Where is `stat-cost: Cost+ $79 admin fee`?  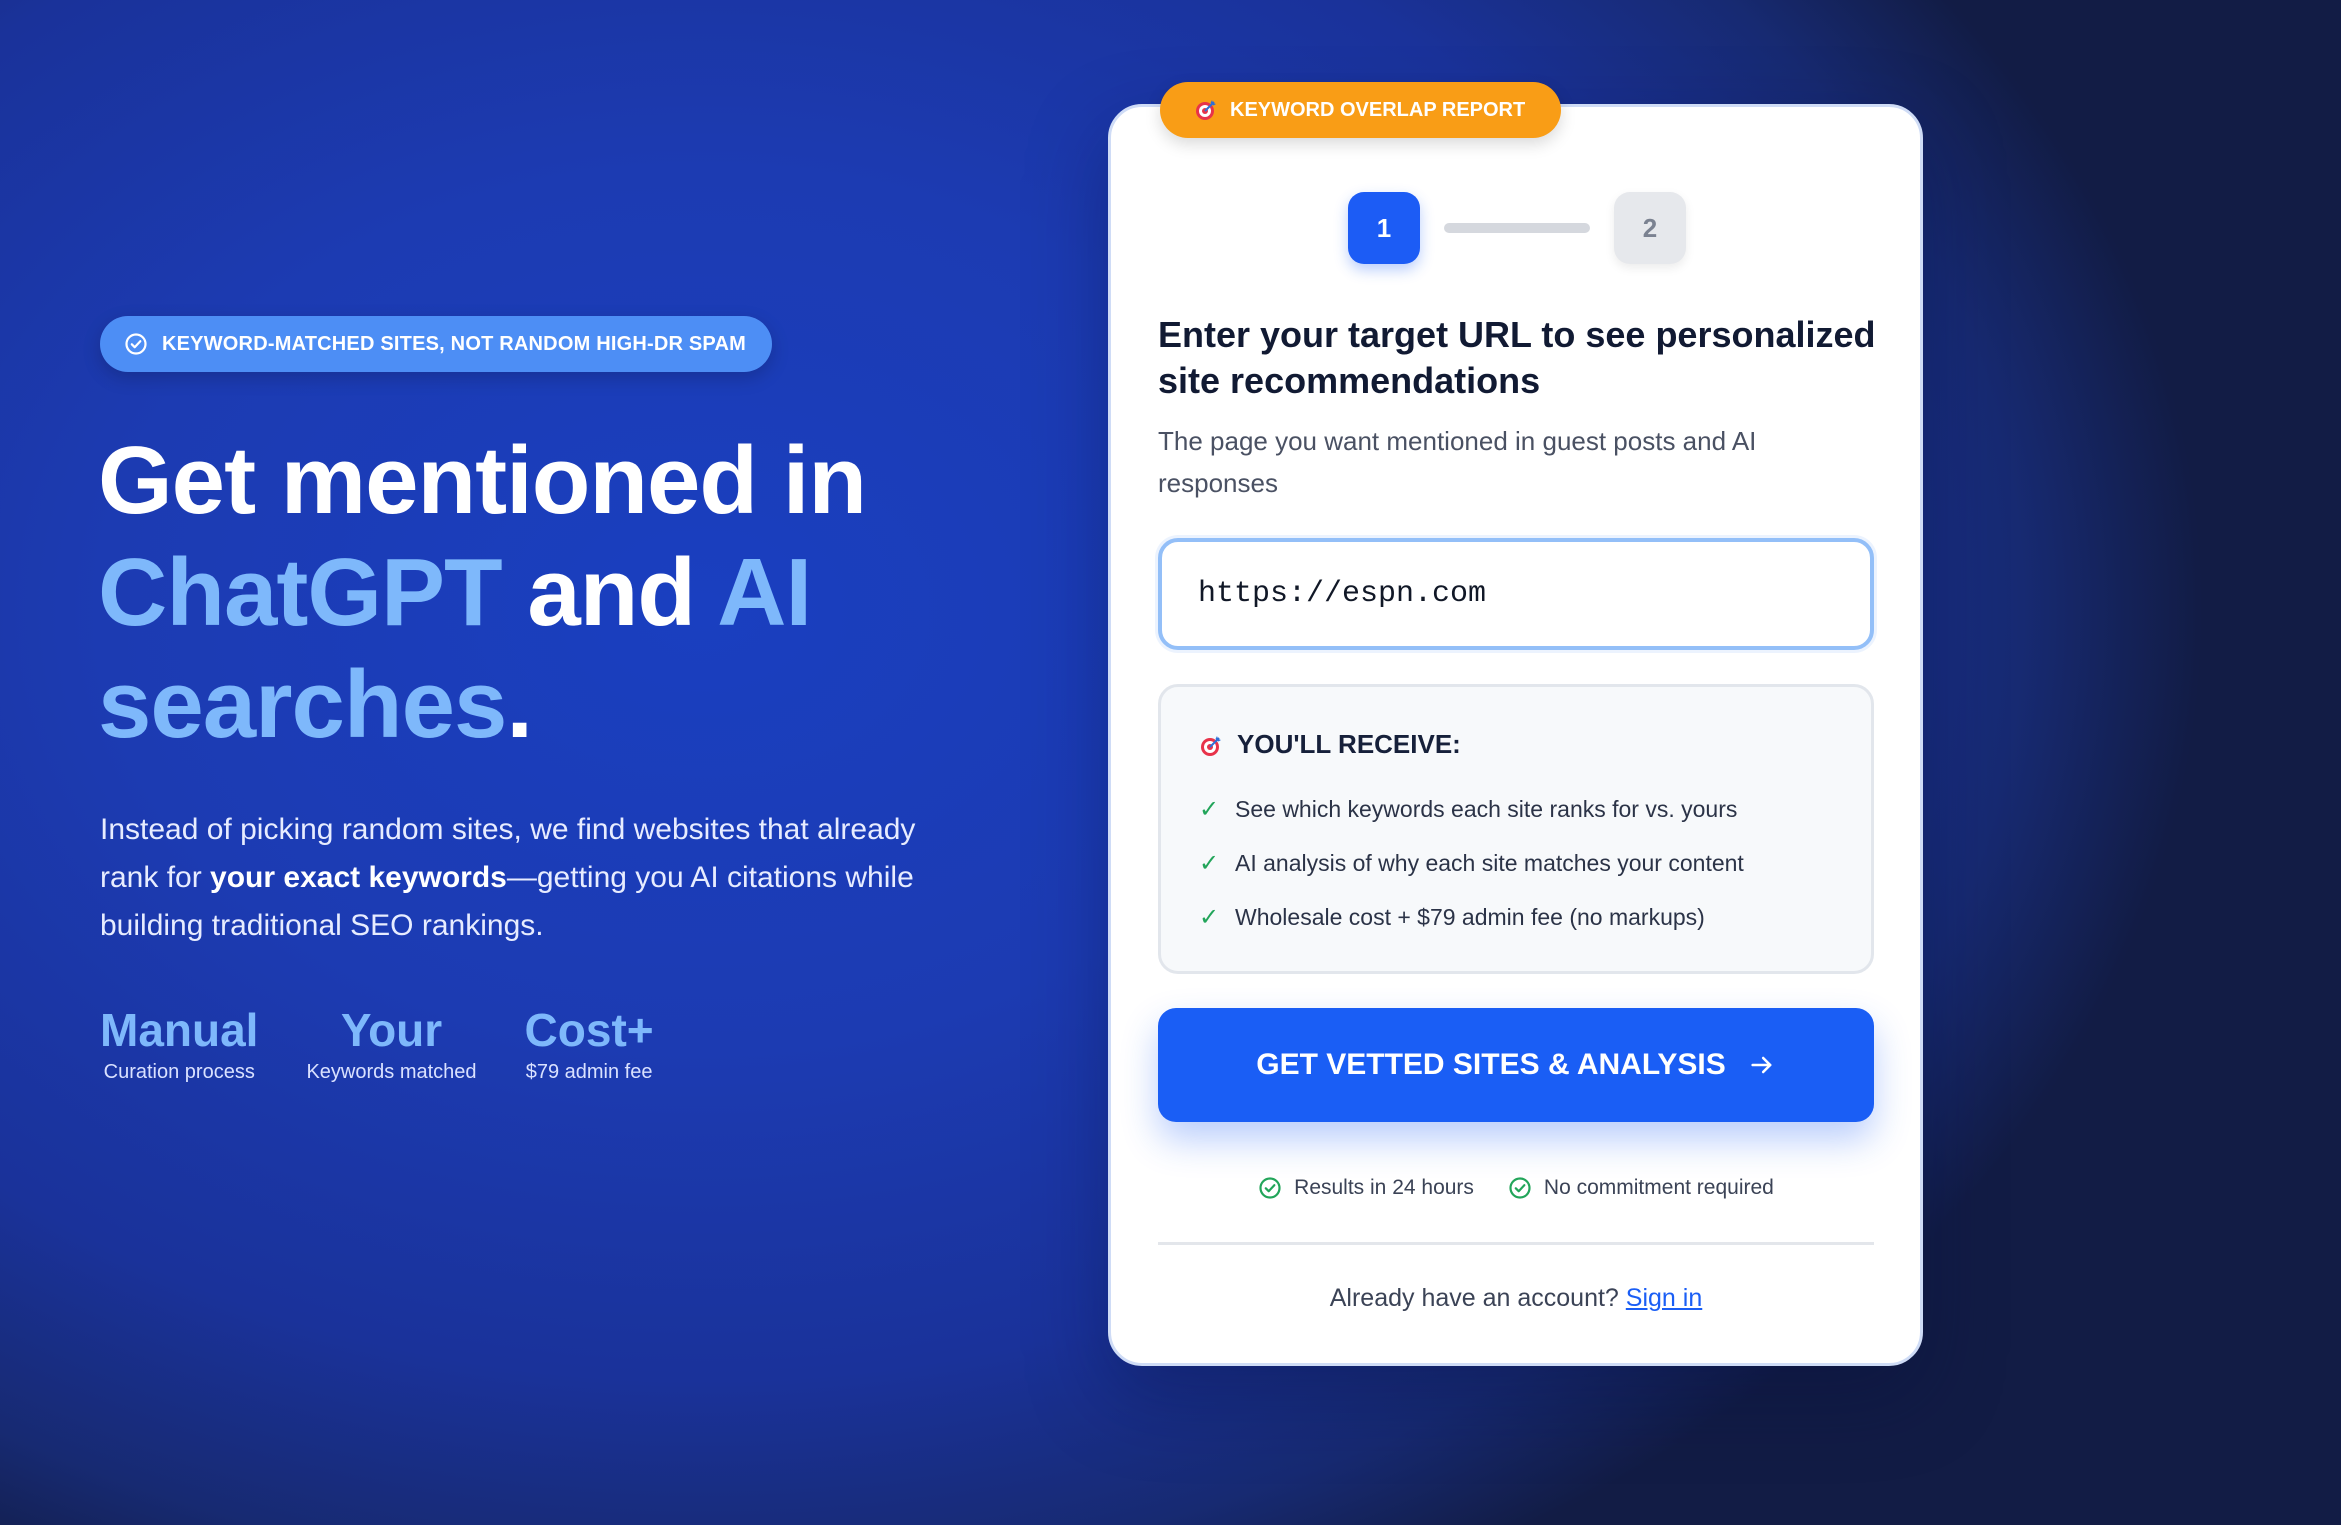
stat-cost: Cost+ $79 admin fee is located at coordinates (589, 1044).